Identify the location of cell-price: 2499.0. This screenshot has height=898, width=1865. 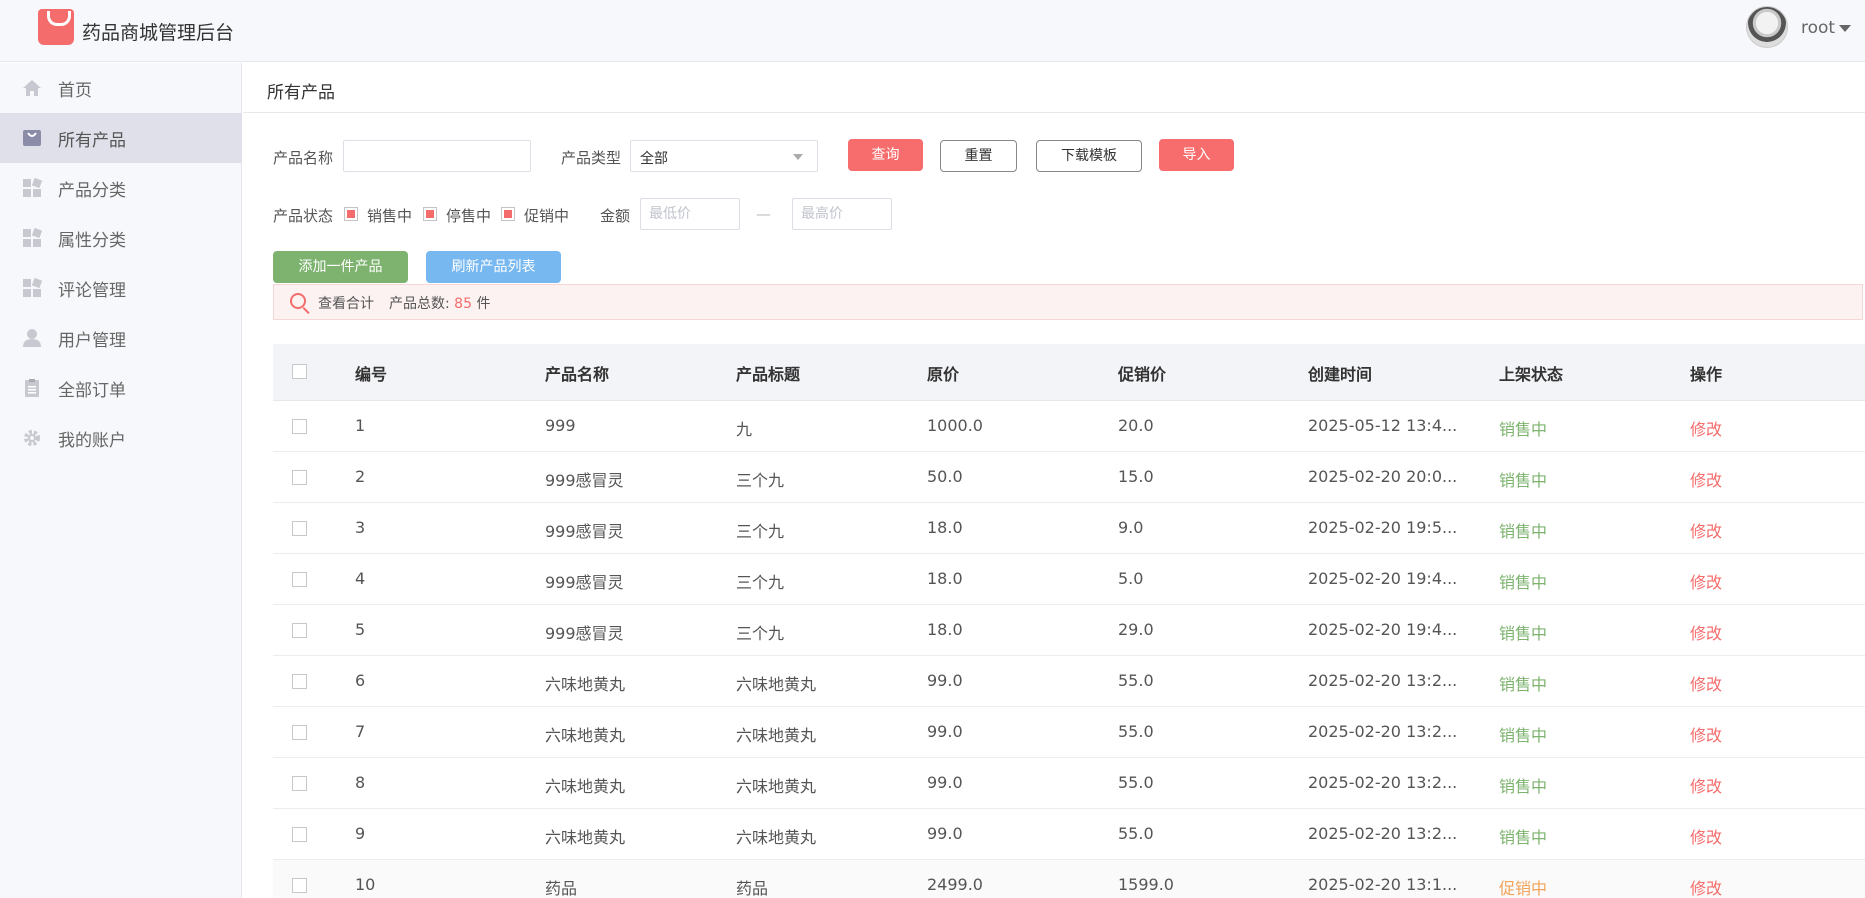
(955, 884).